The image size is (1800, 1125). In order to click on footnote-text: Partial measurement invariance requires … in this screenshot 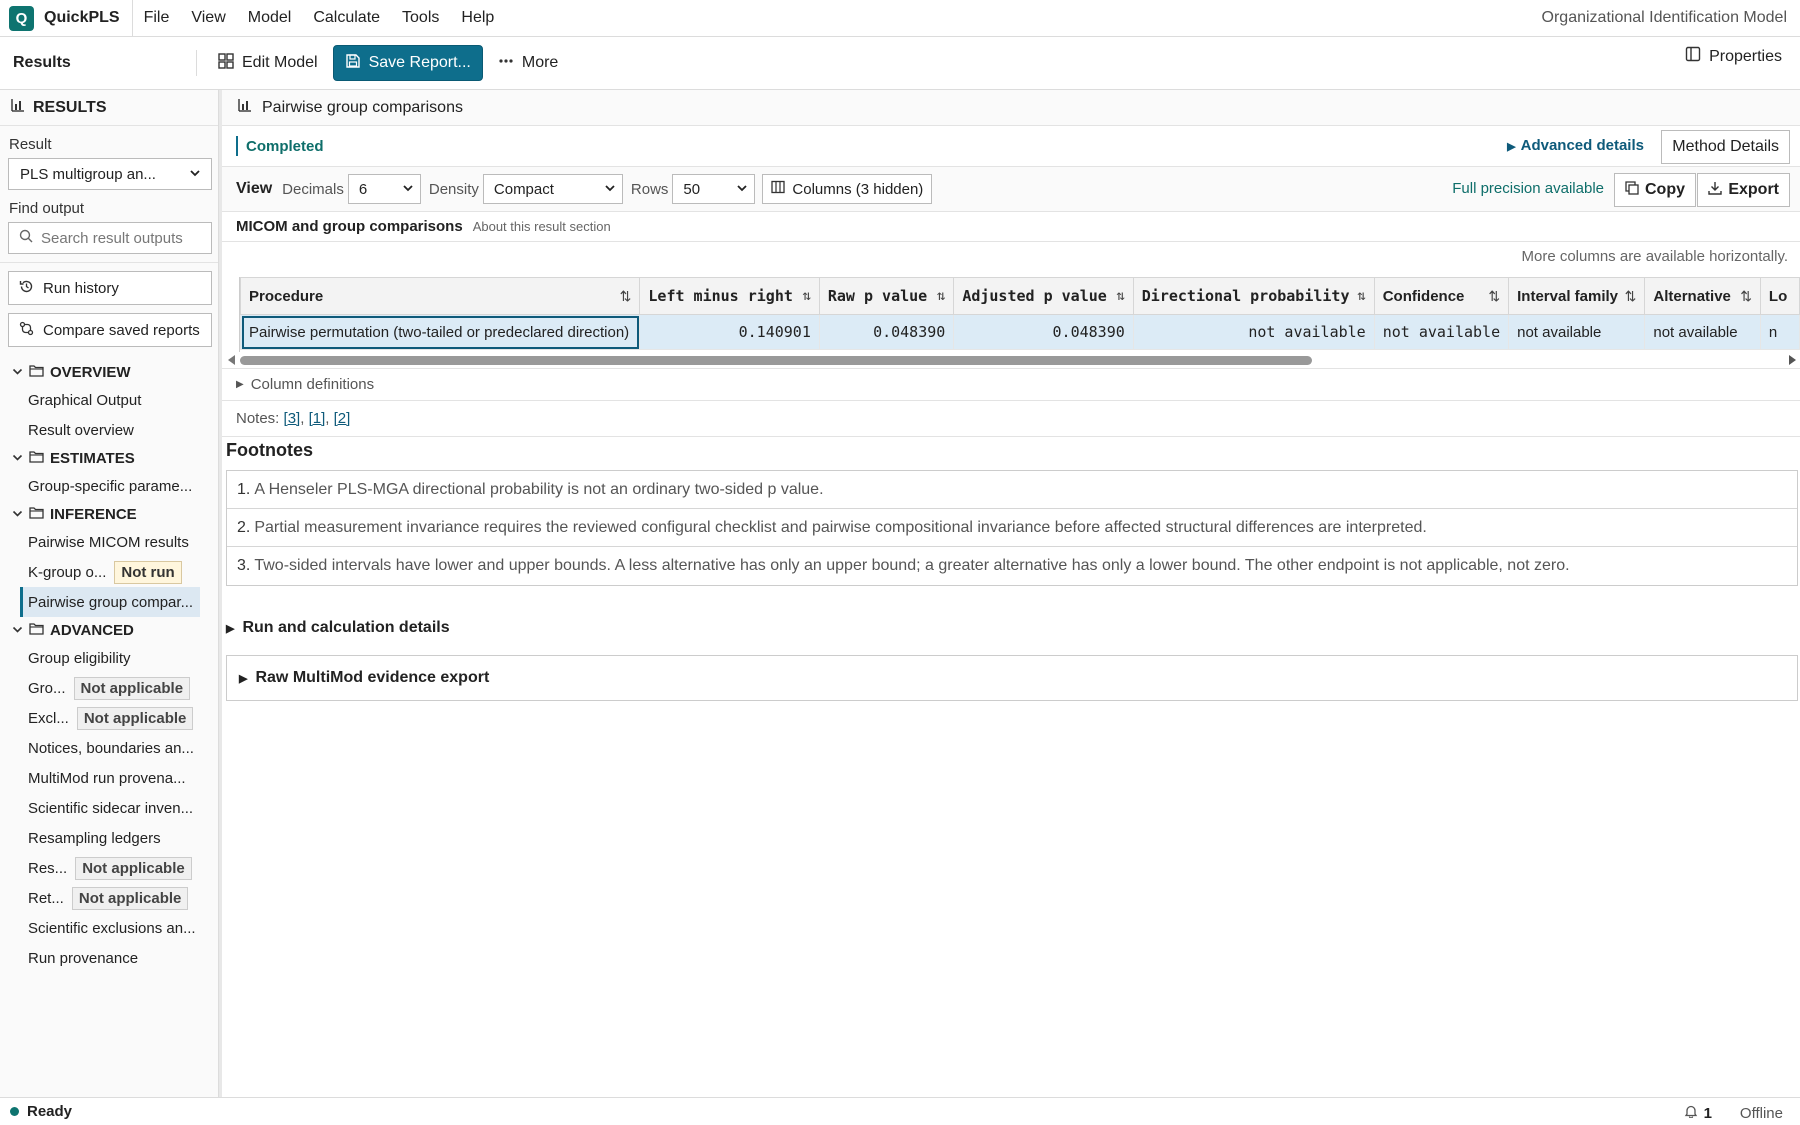, I will do `click(840, 527)`.